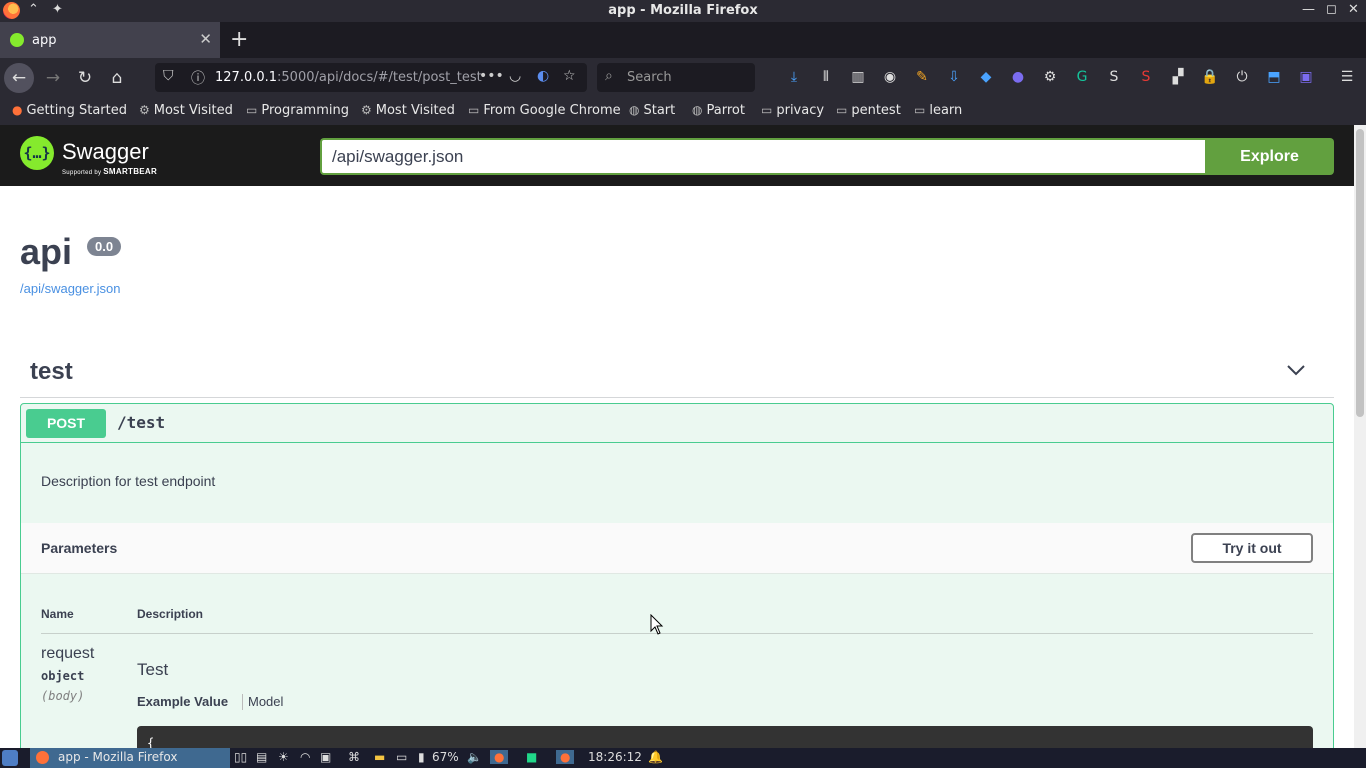 This screenshot has height=768, width=1366. What do you see at coordinates (649, 77) in the screenshot?
I see `search-placeholder: Search` at bounding box center [649, 77].